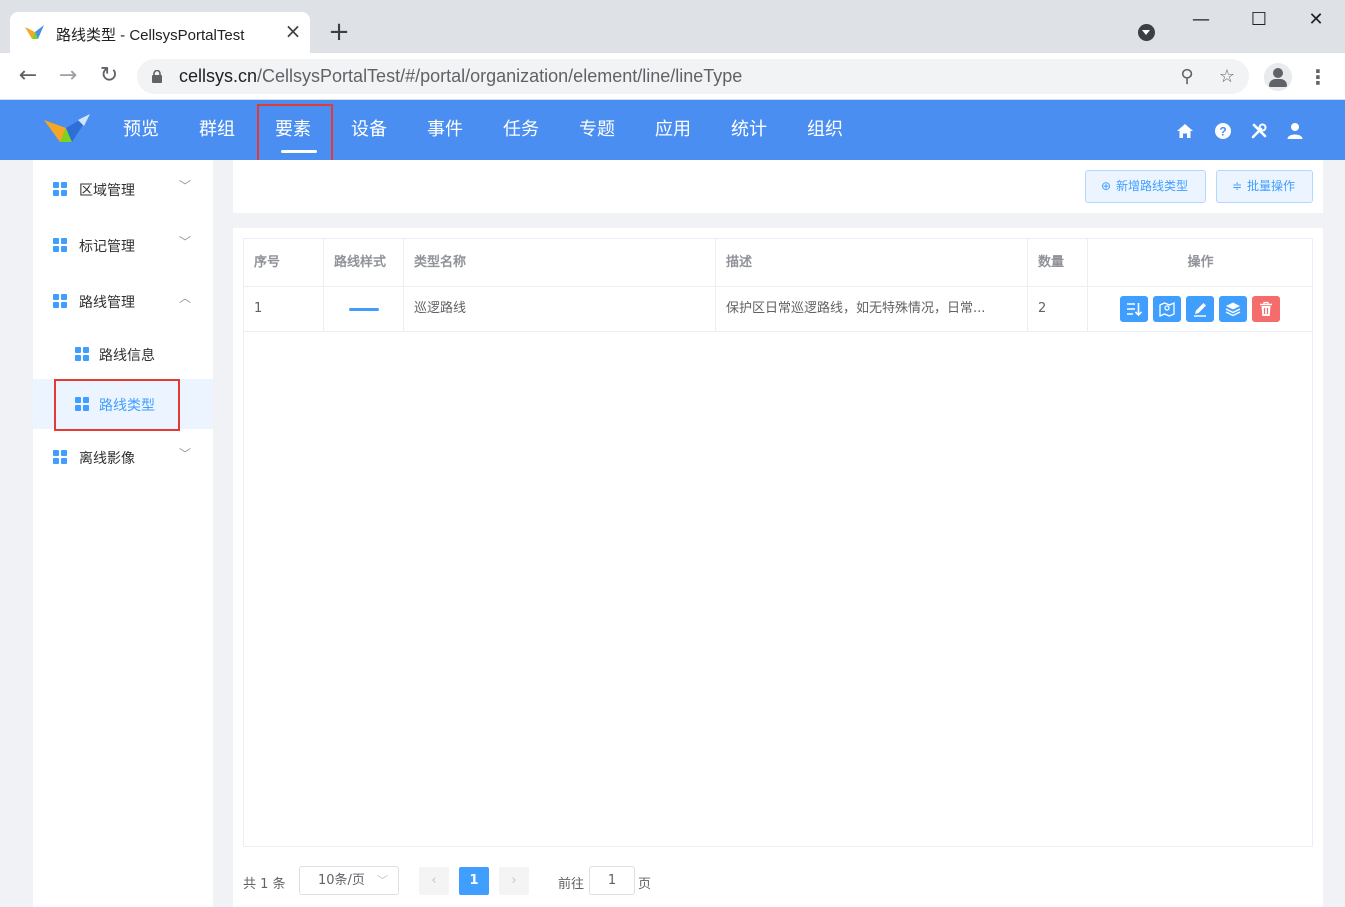 The image size is (1345, 907). I want to click on column-header: 序号, so click(284, 263).